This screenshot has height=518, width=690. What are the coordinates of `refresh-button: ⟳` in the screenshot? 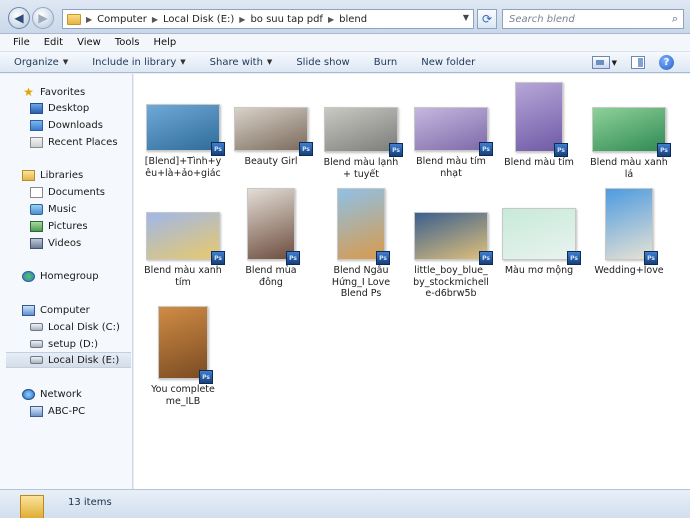 It's located at (487, 19).